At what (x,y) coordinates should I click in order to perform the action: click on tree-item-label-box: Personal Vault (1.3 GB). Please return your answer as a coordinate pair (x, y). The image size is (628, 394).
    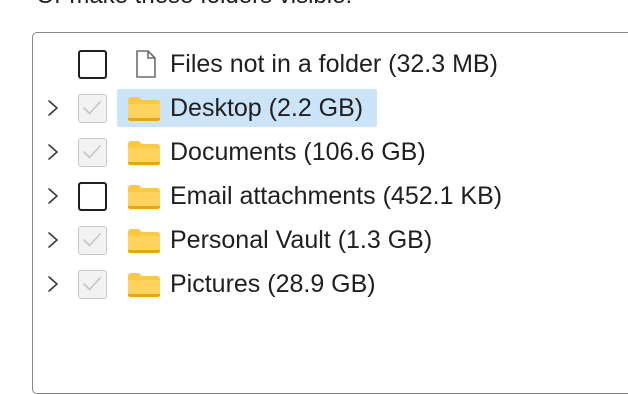
    Looking at the image, I should click on (281, 240).